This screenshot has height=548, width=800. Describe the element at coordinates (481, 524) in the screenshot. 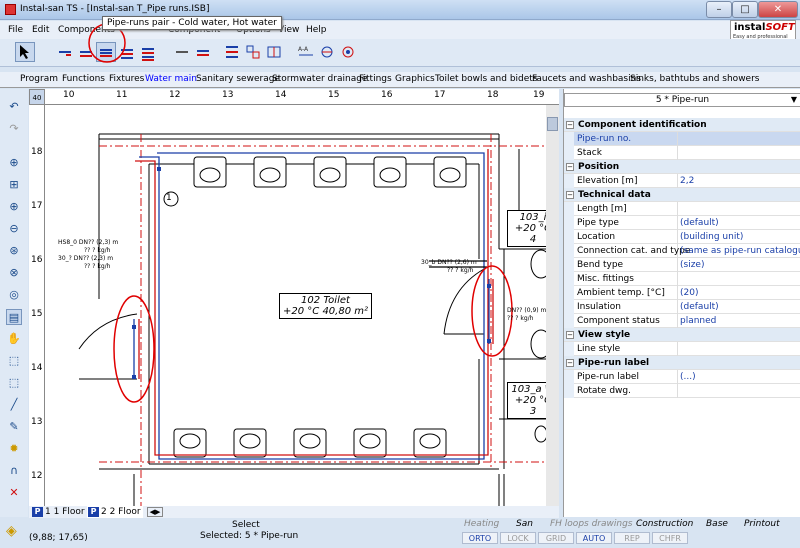

I see `mode-heating: Heating` at that location.